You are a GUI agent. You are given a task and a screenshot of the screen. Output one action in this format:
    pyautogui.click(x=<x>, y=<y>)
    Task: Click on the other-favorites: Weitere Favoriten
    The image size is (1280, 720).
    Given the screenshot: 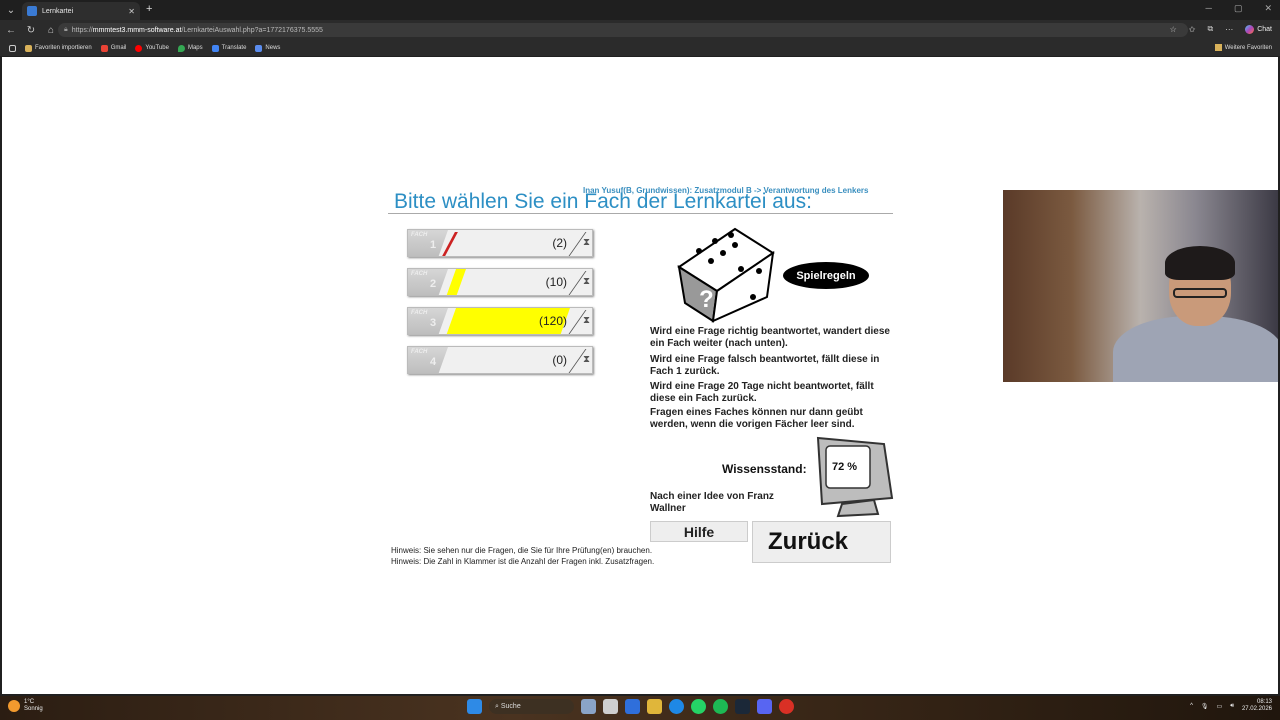 What is the action you would take?
    pyautogui.click(x=1243, y=47)
    